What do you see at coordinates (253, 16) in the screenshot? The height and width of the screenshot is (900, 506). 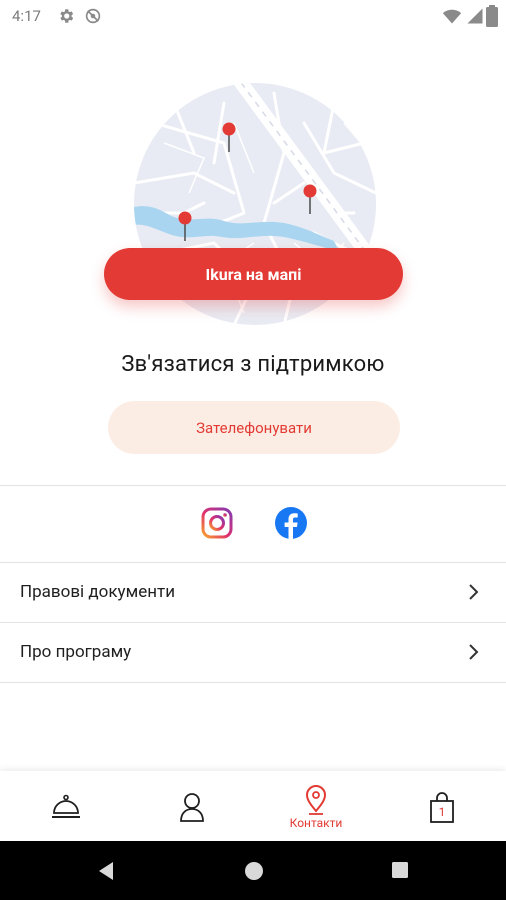 I see `status-bar: 4:17` at bounding box center [253, 16].